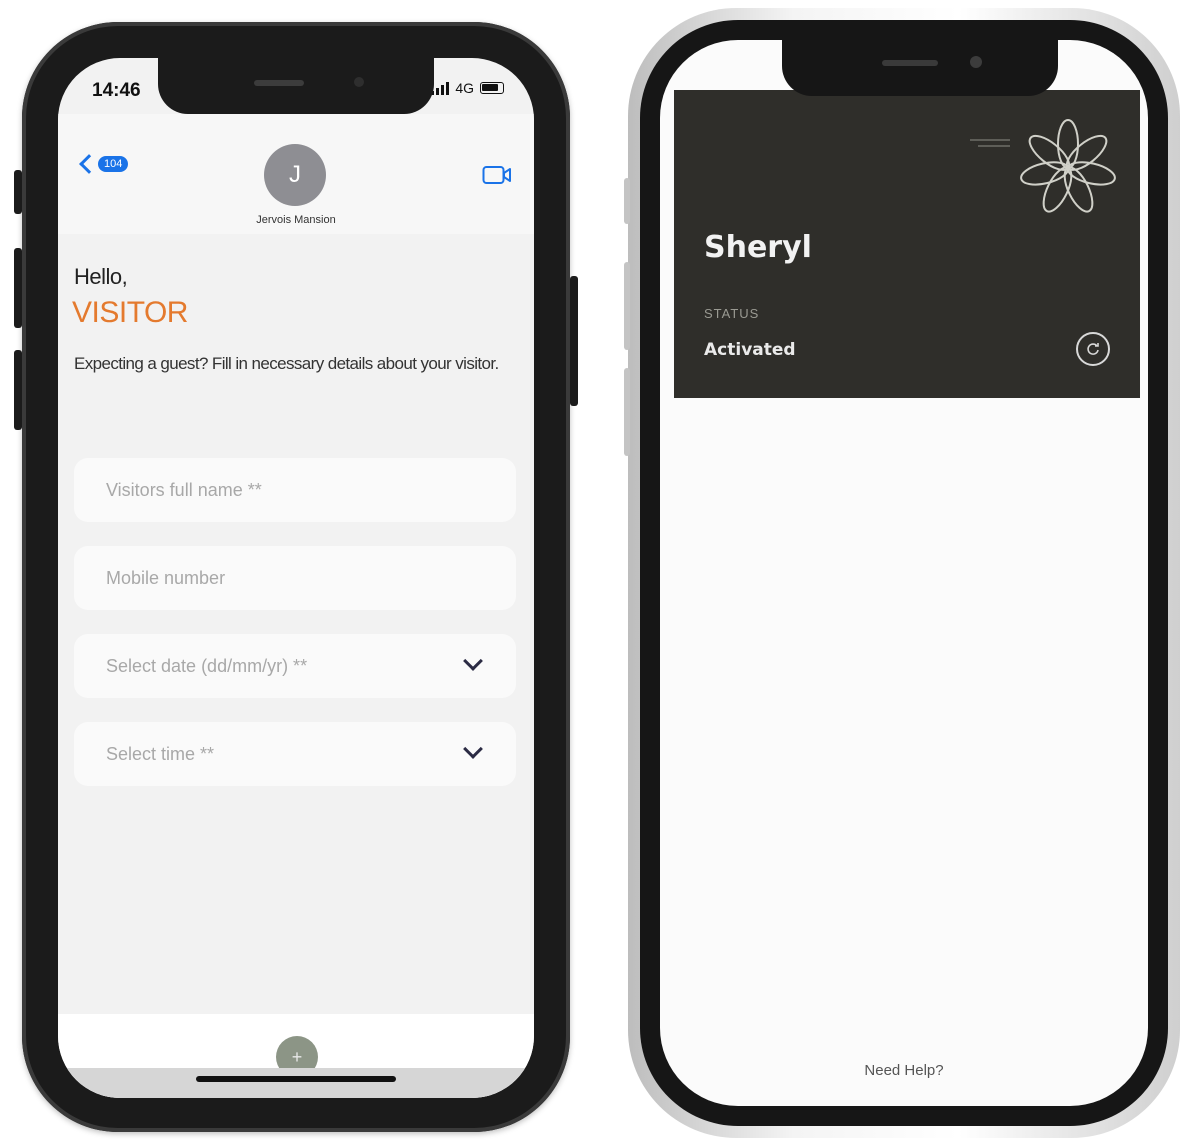 Image resolution: width=1180 pixels, height=1146 pixels. I want to click on power-button, so click(574, 341).